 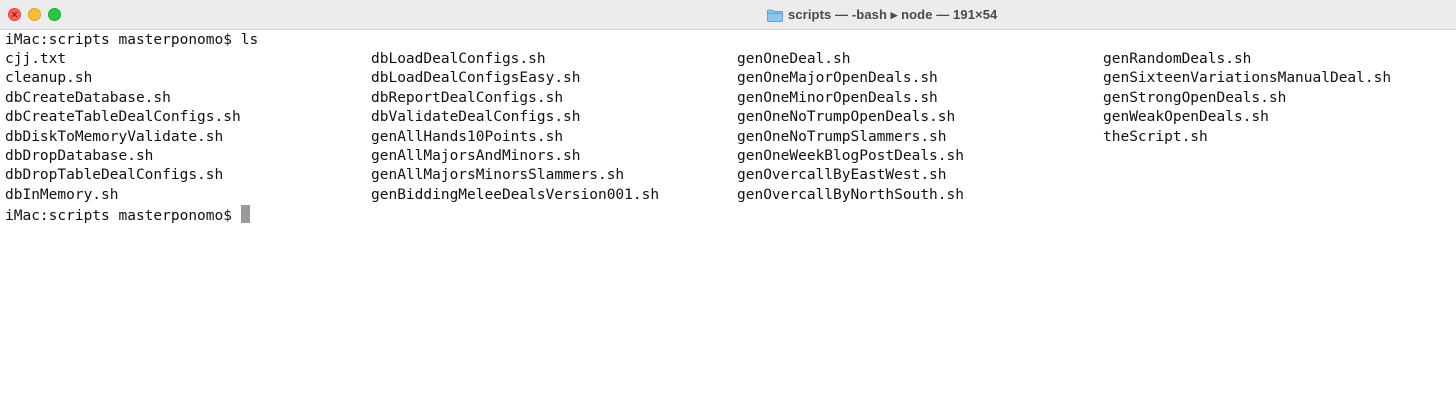 I want to click on file-entry: genStrongOpenDeals.sh, so click(x=1195, y=97).